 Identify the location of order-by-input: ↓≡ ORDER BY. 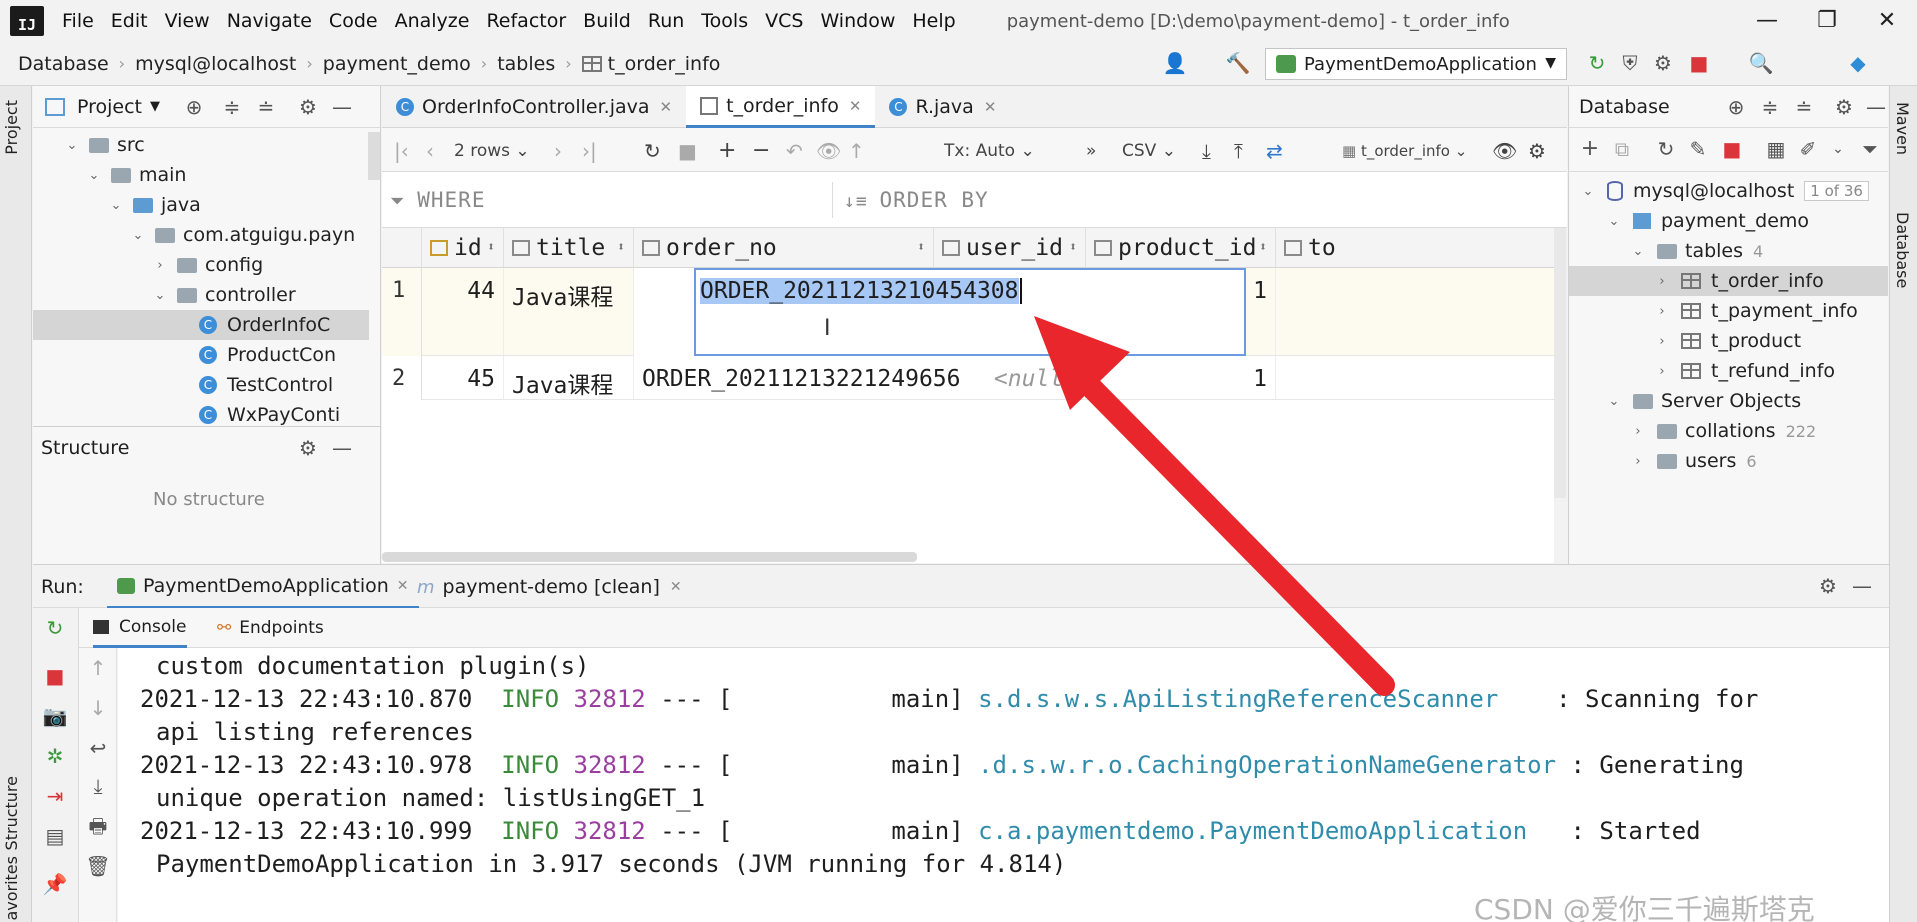
(916, 200).